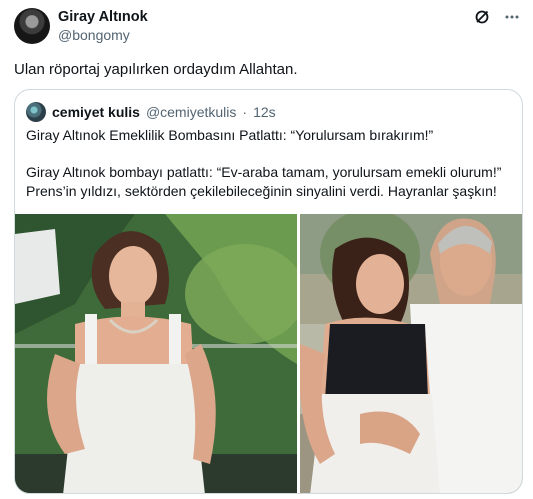 The image size is (533, 499). I want to click on author-info: Giray Altınok @bongomy, so click(103, 26).